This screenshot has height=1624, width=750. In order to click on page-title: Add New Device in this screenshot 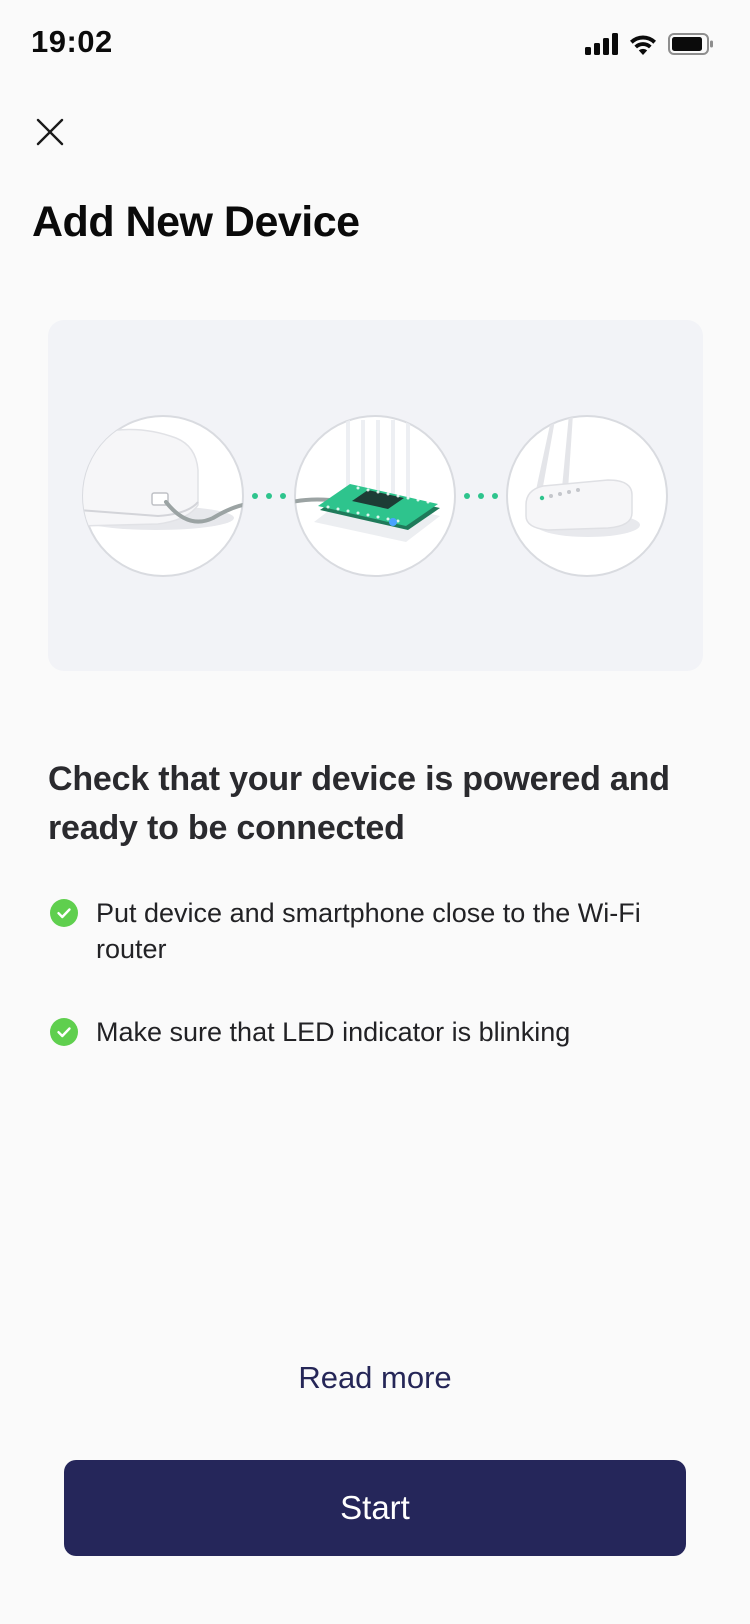, I will do `click(196, 222)`.